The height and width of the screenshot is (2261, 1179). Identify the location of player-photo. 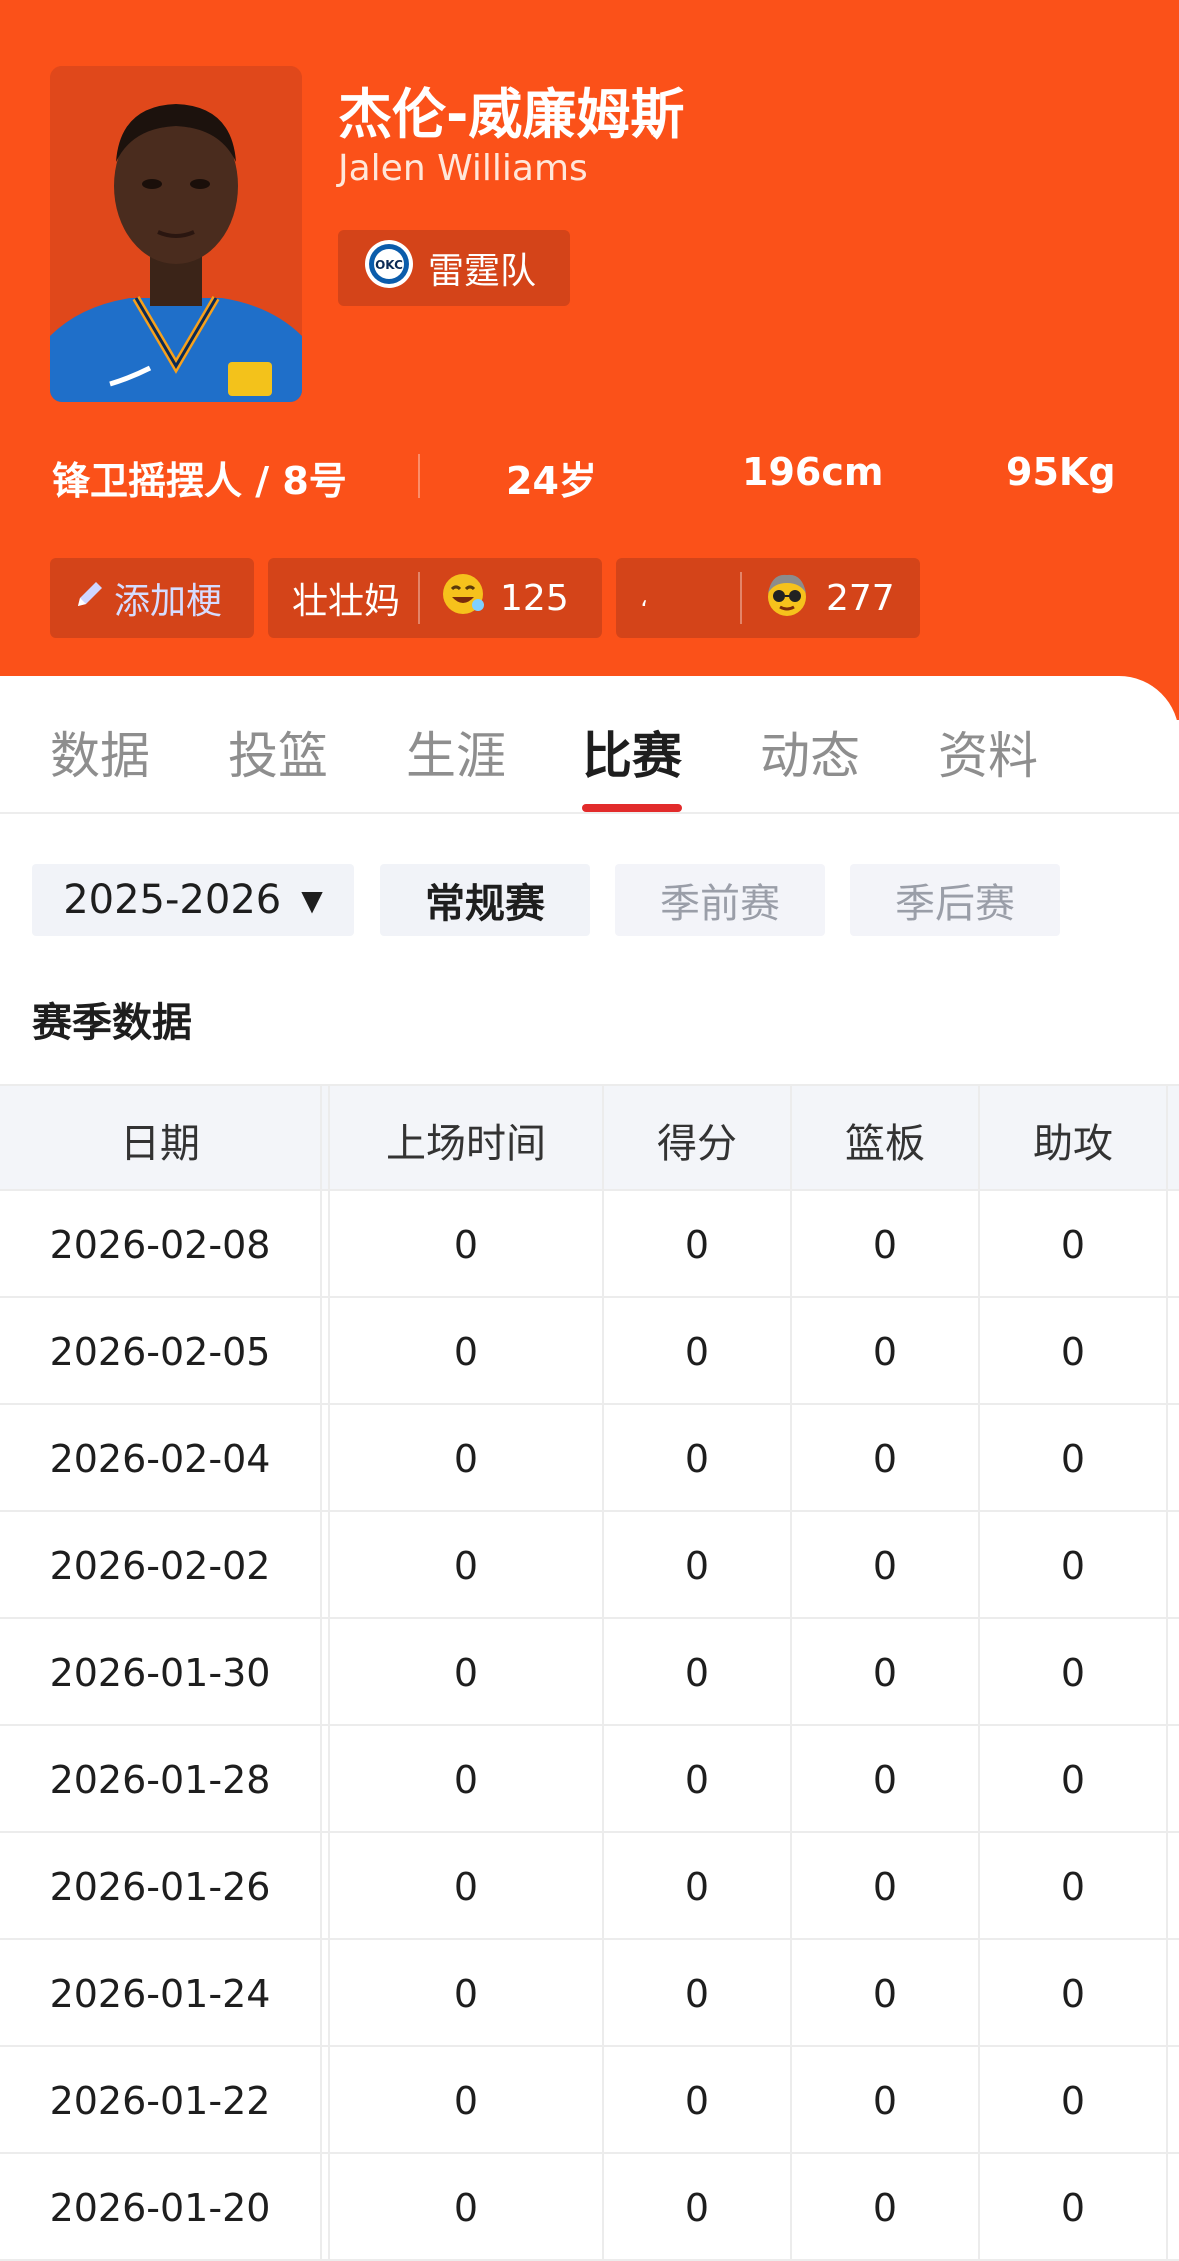
(176, 234).